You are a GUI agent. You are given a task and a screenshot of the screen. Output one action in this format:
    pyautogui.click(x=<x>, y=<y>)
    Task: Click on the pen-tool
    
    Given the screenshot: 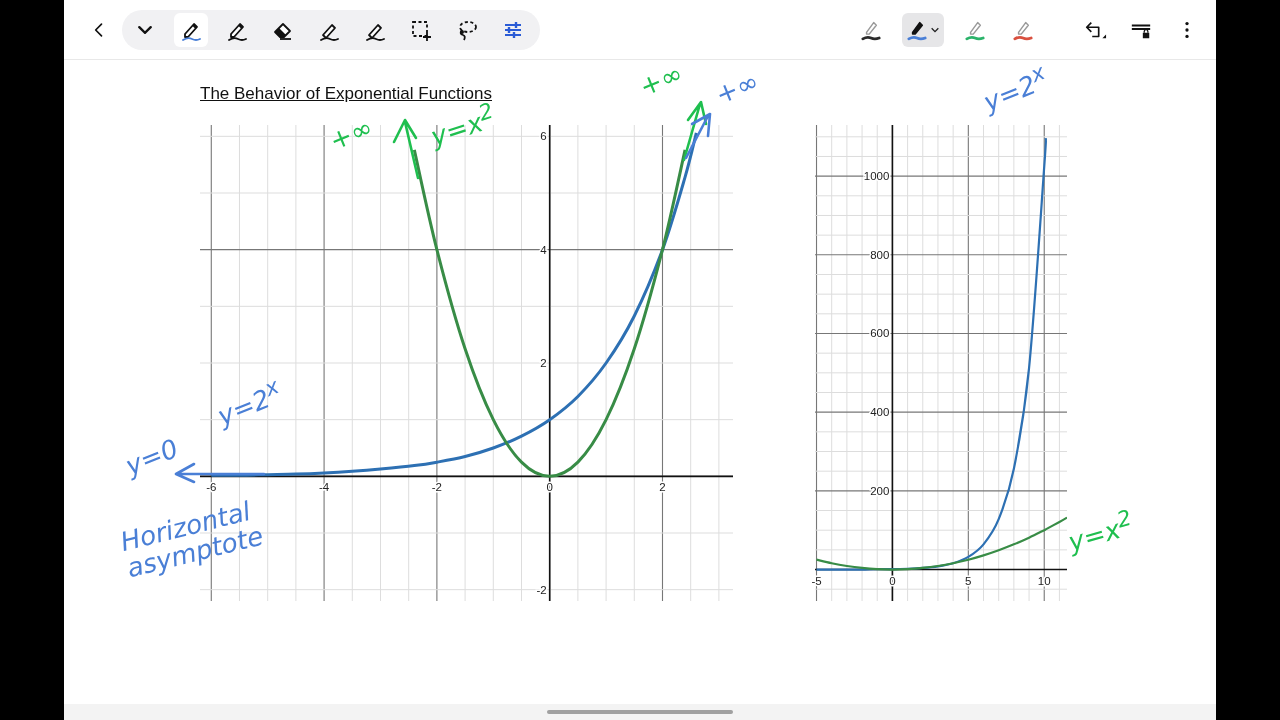 What is the action you would take?
    pyautogui.click(x=191, y=29)
    